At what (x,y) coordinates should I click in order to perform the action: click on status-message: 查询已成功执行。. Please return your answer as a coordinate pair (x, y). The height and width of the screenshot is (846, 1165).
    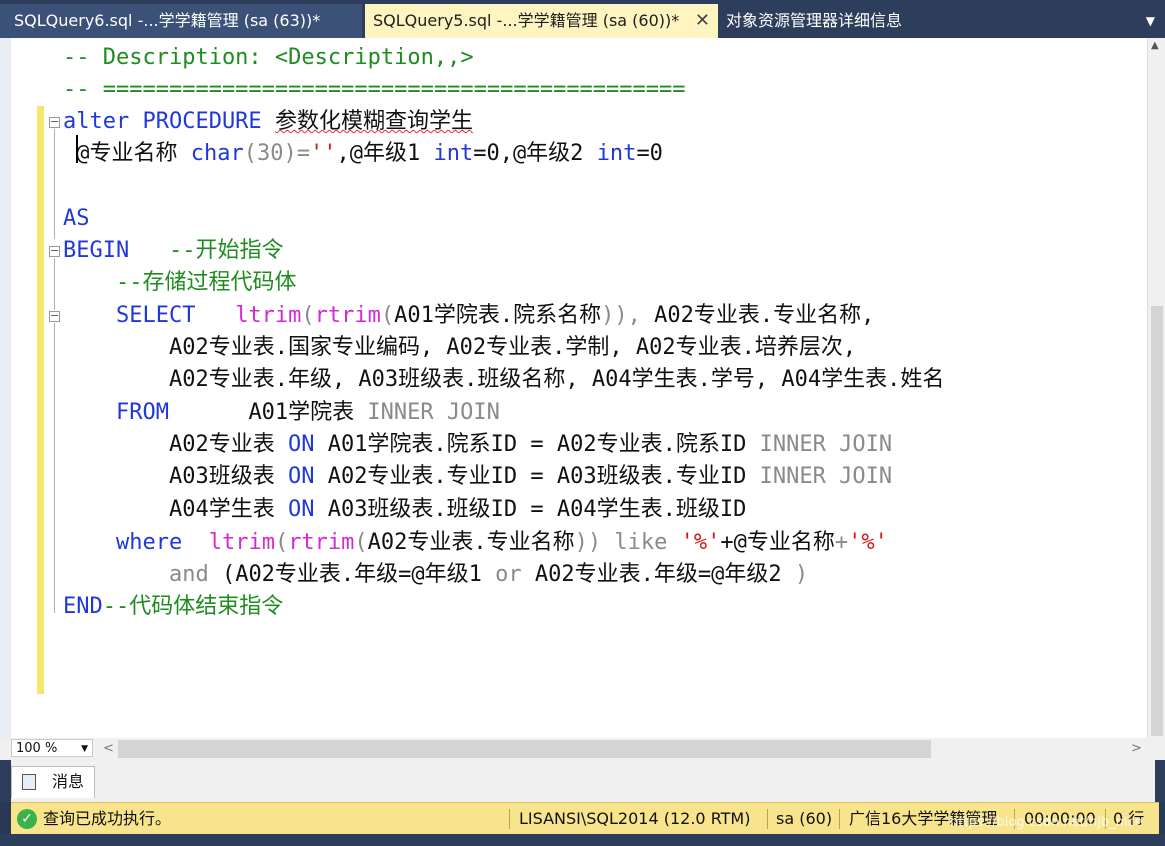
    Looking at the image, I should click on (107, 818).